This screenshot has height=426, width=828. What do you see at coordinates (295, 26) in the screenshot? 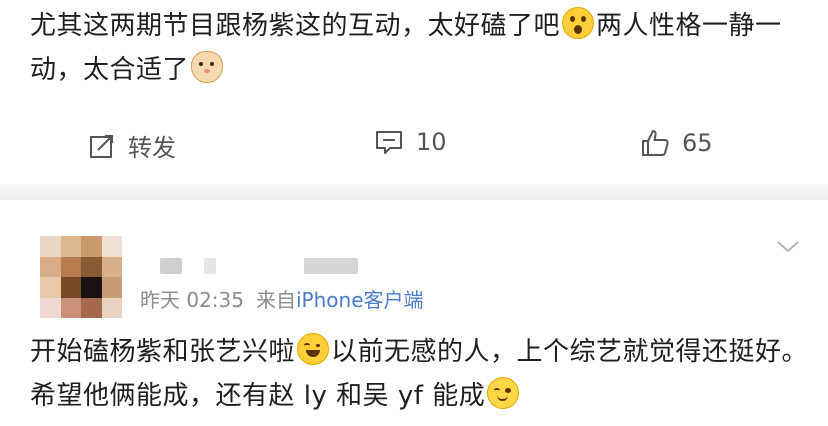
I see `post-text-part-1: 尤其这两期节目跟杨紫这的互动，太好磕了吧` at bounding box center [295, 26].